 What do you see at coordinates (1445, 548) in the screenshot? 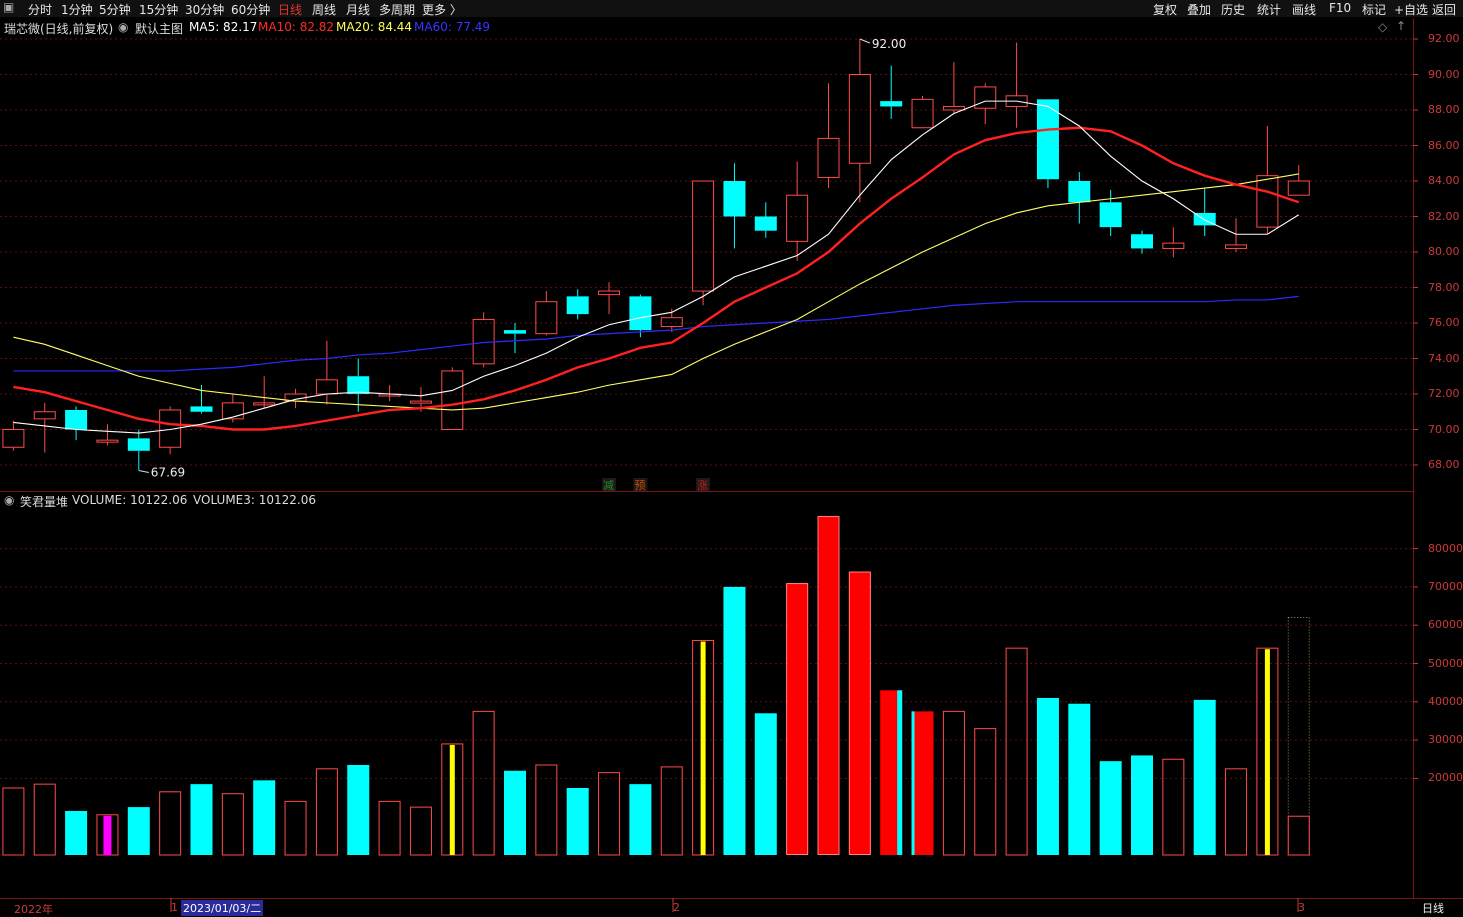
I see `volume-tick-label: 80000` at bounding box center [1445, 548].